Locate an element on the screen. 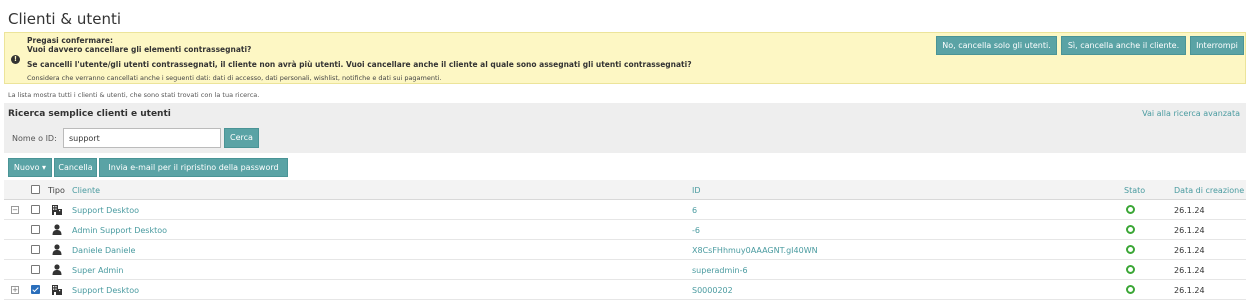 Image resolution: width=1250 pixels, height=307 pixels. header-cliente: Cliente is located at coordinates (86, 190).